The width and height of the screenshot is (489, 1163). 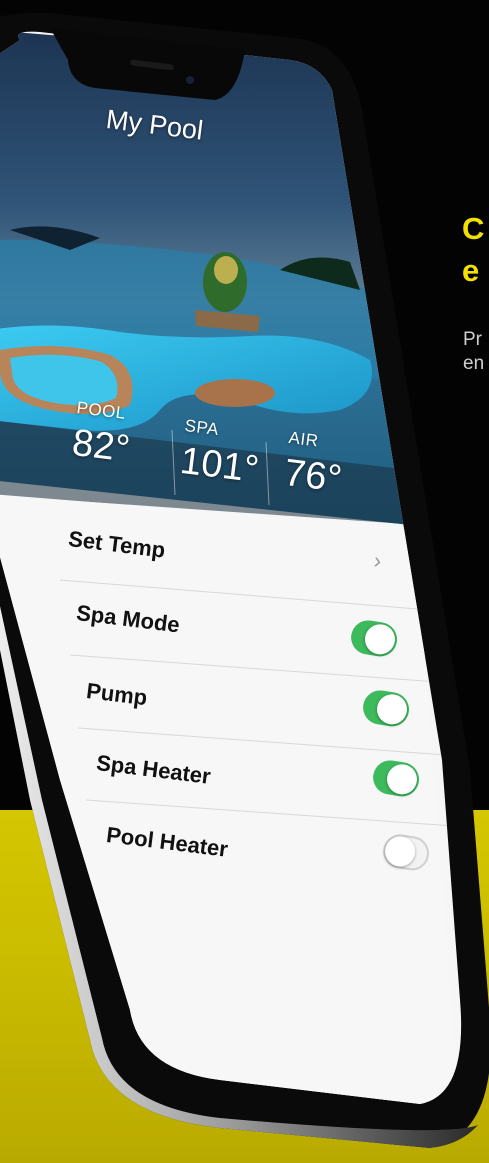 I want to click on pool-heater-toggle, so click(x=406, y=852).